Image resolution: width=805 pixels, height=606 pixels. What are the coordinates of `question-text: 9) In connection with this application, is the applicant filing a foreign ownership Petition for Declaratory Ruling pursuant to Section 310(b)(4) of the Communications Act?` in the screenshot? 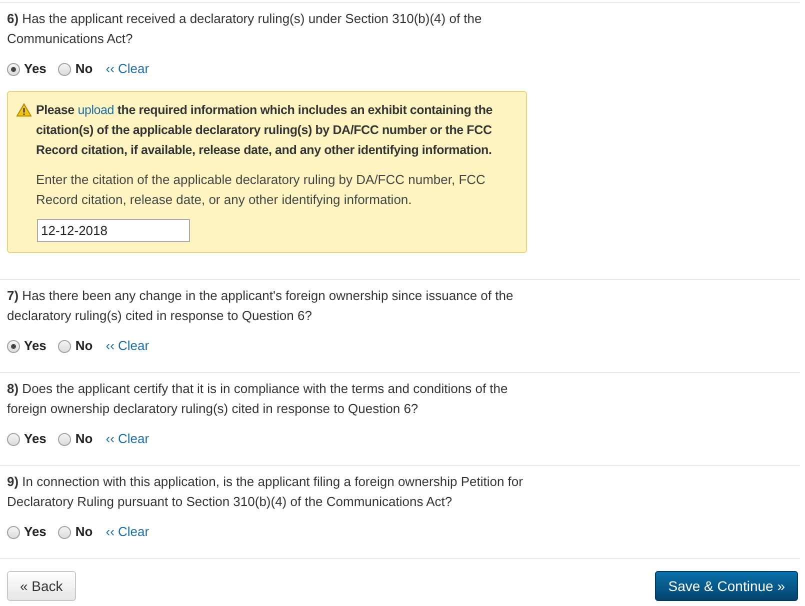 It's located at (265, 492).